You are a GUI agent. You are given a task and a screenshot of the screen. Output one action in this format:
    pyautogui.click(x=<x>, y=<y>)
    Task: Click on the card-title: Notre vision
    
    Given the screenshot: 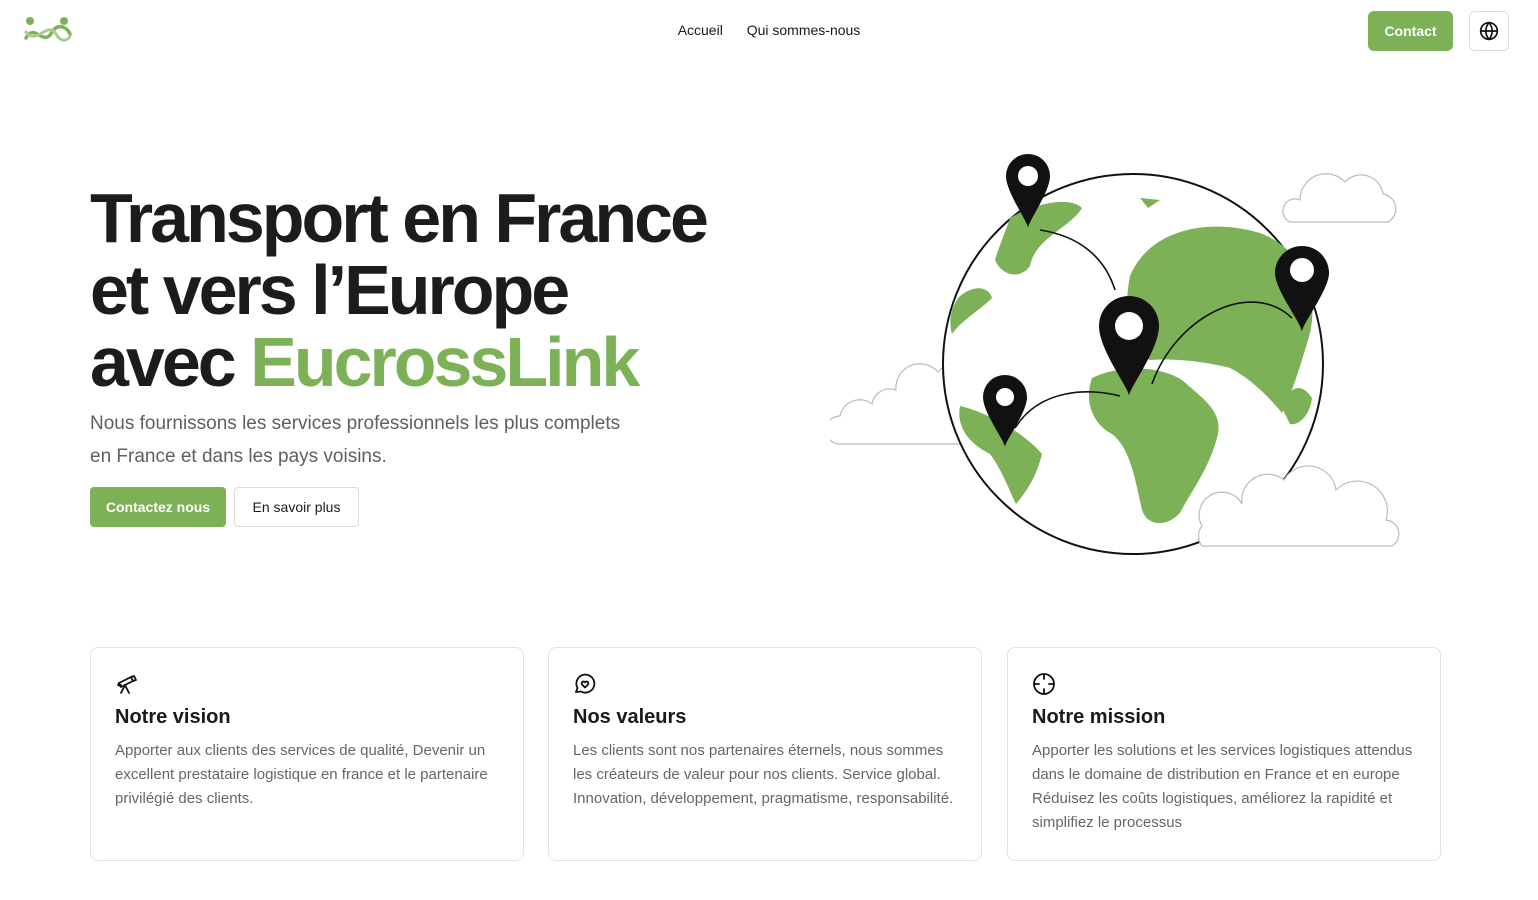 What is the action you would take?
    pyautogui.click(x=173, y=717)
    